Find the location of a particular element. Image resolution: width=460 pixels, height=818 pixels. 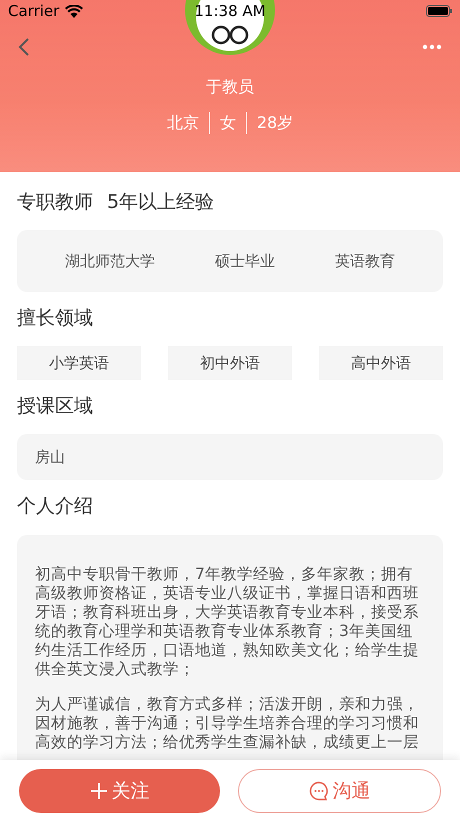

subject-tag: 初中外语 is located at coordinates (230, 363).